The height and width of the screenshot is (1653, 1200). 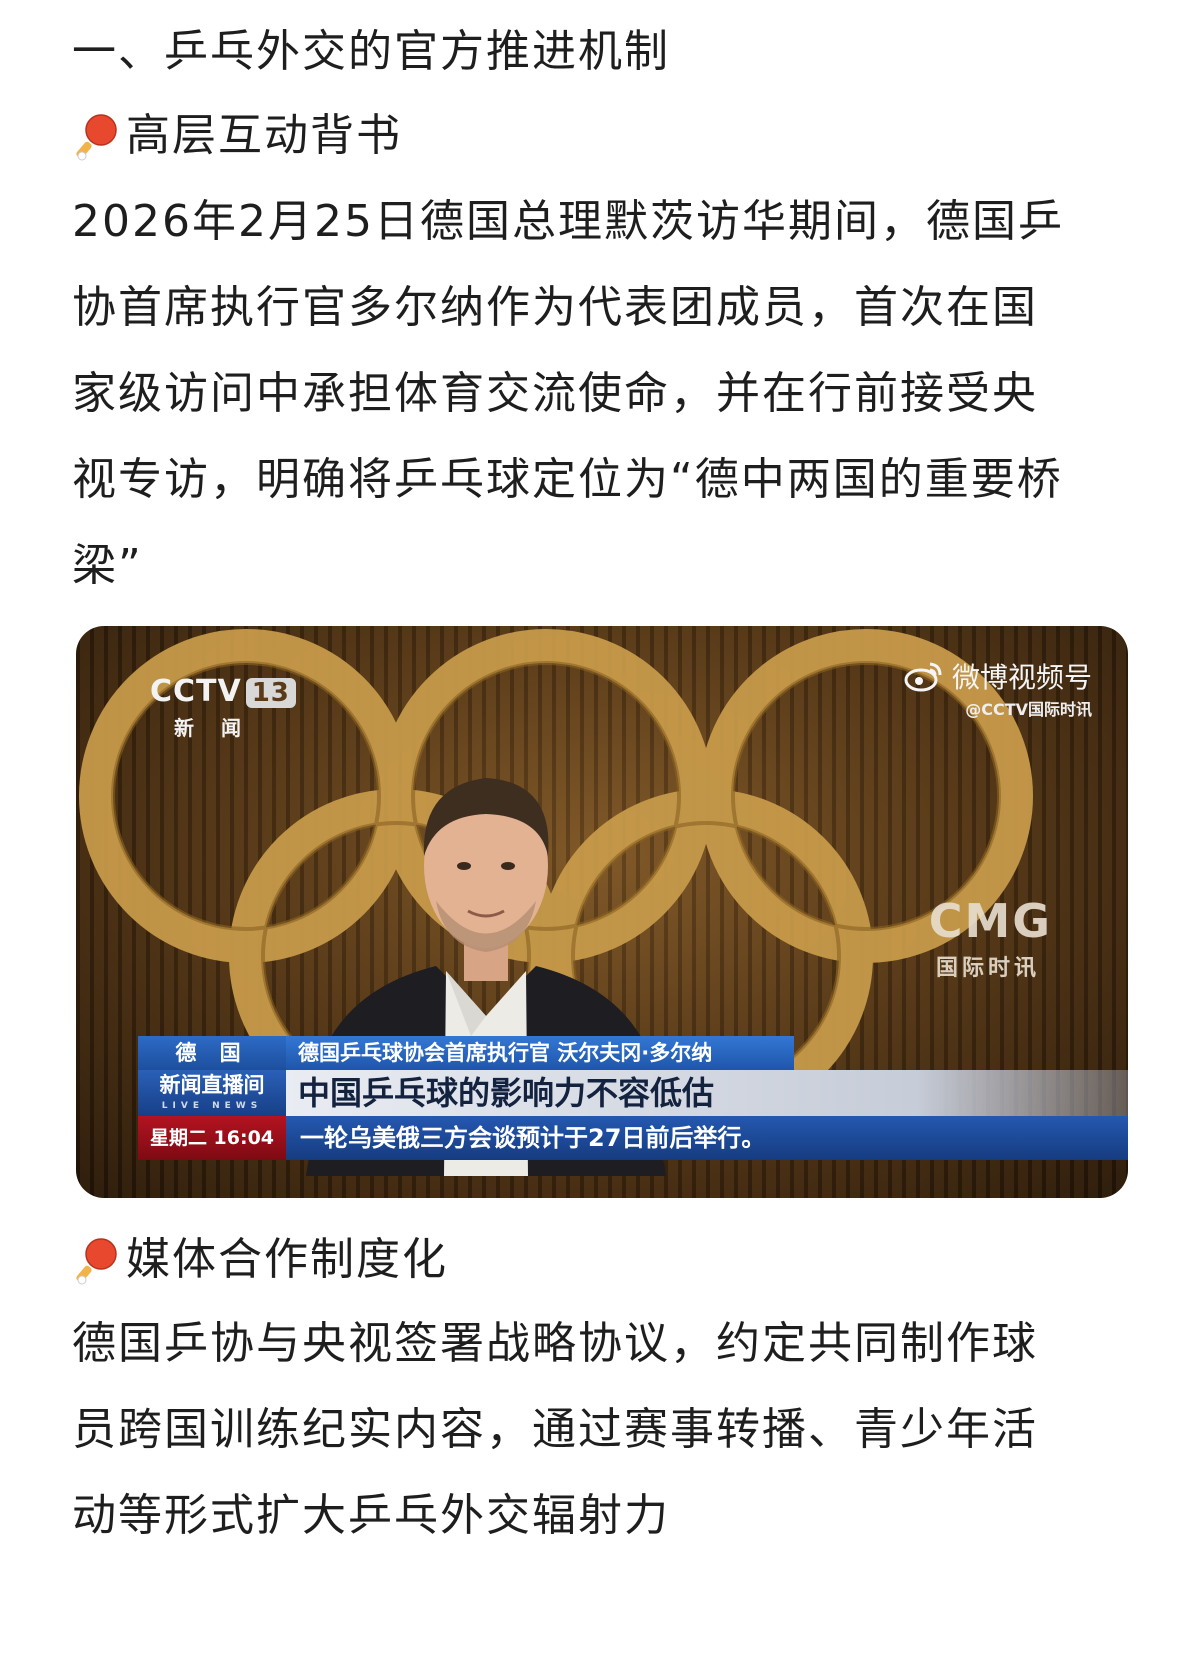 I want to click on paragraph-1-line-5: 梁”, so click(x=107, y=565).